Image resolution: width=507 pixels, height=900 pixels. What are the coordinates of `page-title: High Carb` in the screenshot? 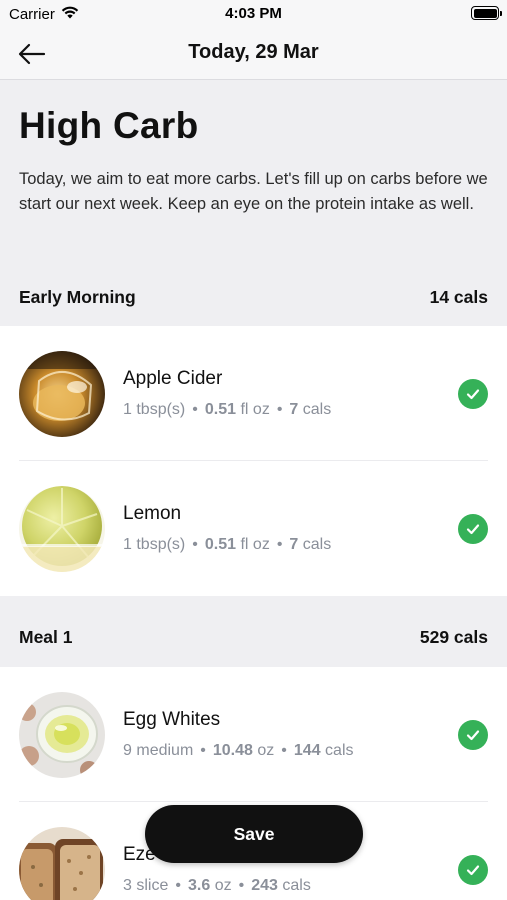 It's located at (109, 125).